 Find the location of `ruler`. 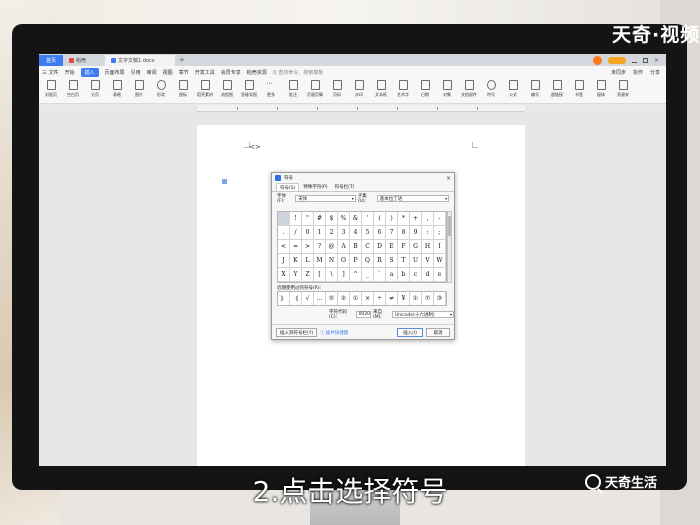

ruler is located at coordinates (361, 108).